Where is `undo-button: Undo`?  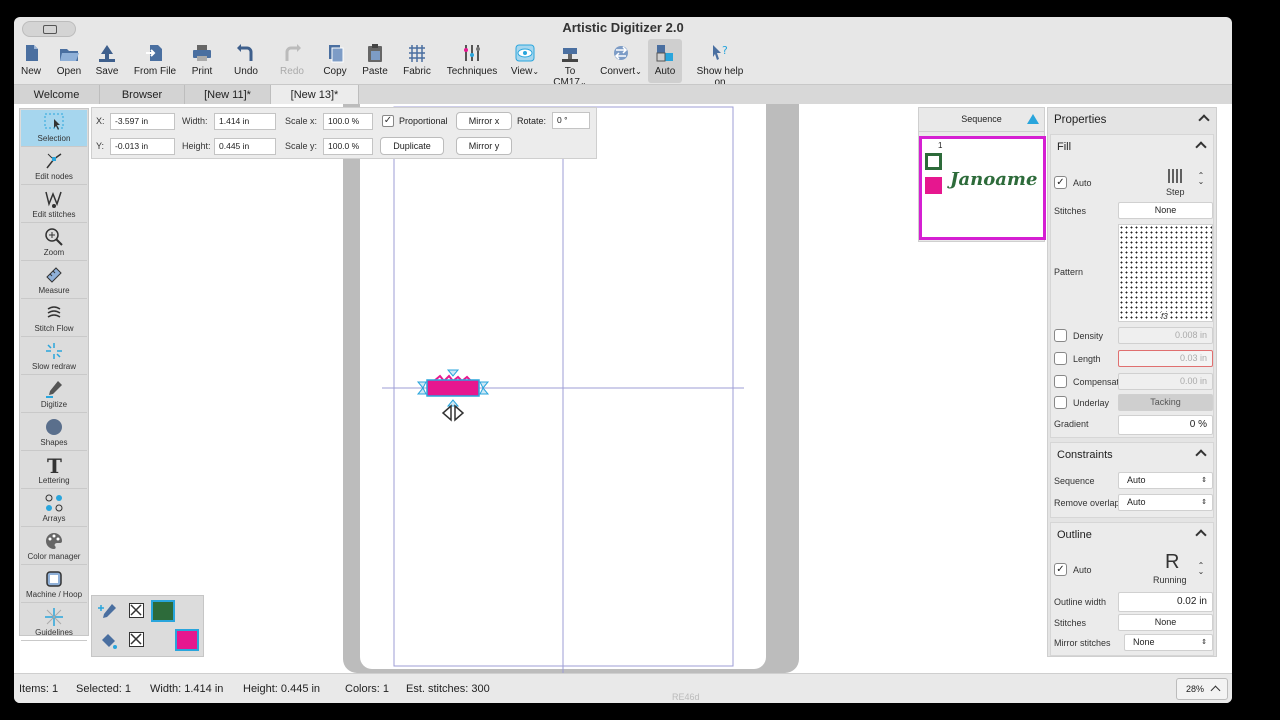 undo-button: Undo is located at coordinates (246, 61).